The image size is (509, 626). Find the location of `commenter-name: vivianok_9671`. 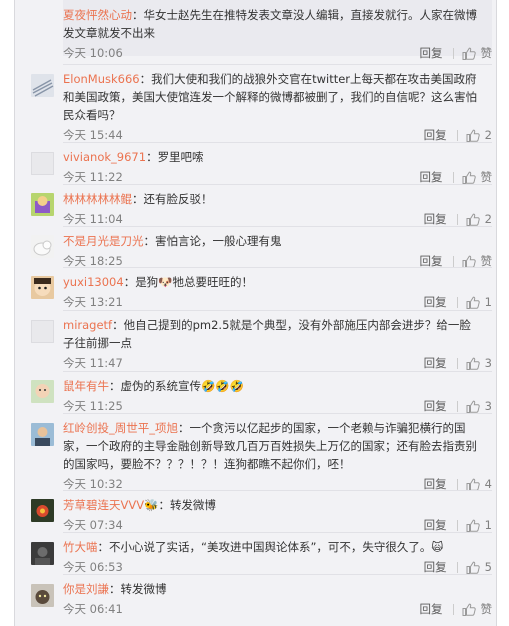

commenter-name: vivianok_9671 is located at coordinates (104, 157).